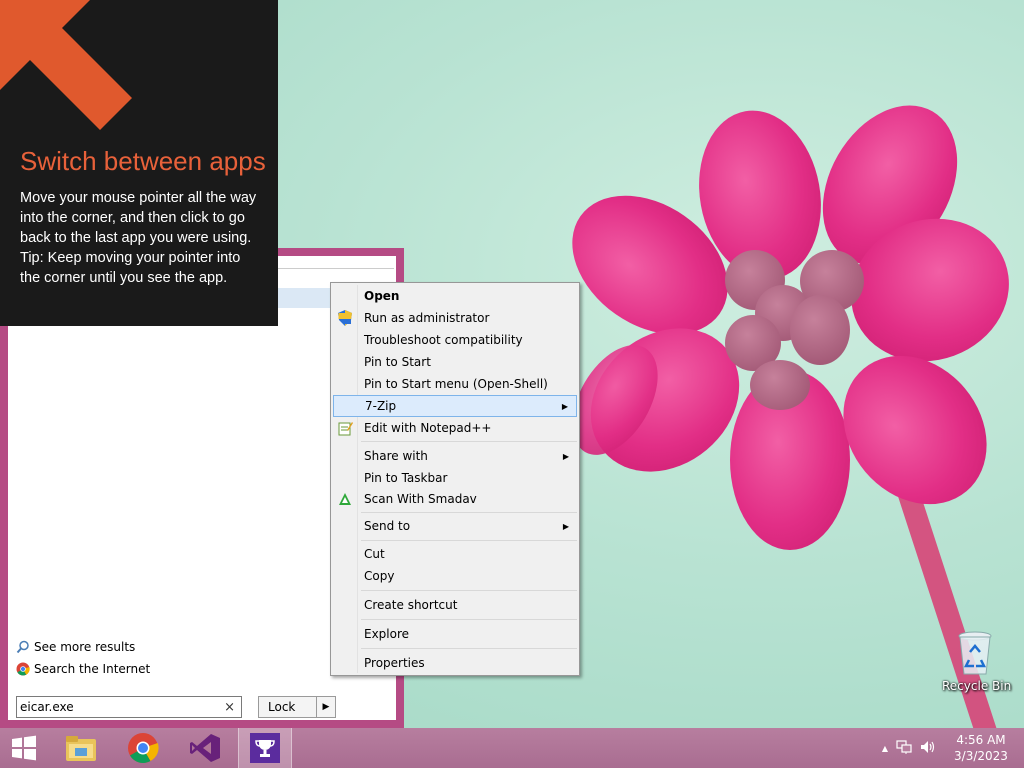  I want to click on menu-item-pin-to-start-openshell: Pin to Start menu (Open-Shell), so click(455, 384).